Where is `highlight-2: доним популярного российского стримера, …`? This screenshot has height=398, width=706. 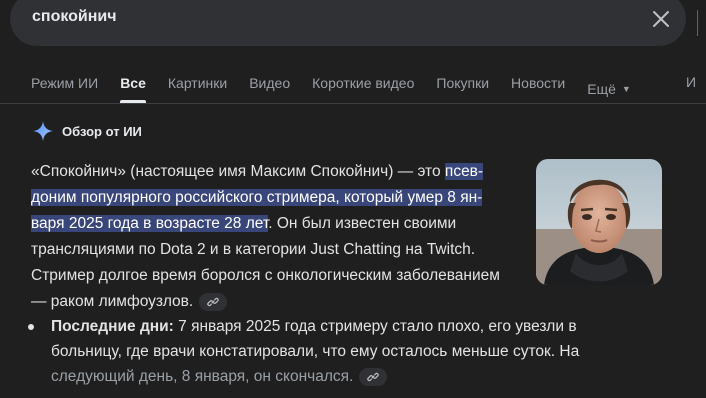
highlight-2: доним популярного российского стримера, … is located at coordinates (257, 197).